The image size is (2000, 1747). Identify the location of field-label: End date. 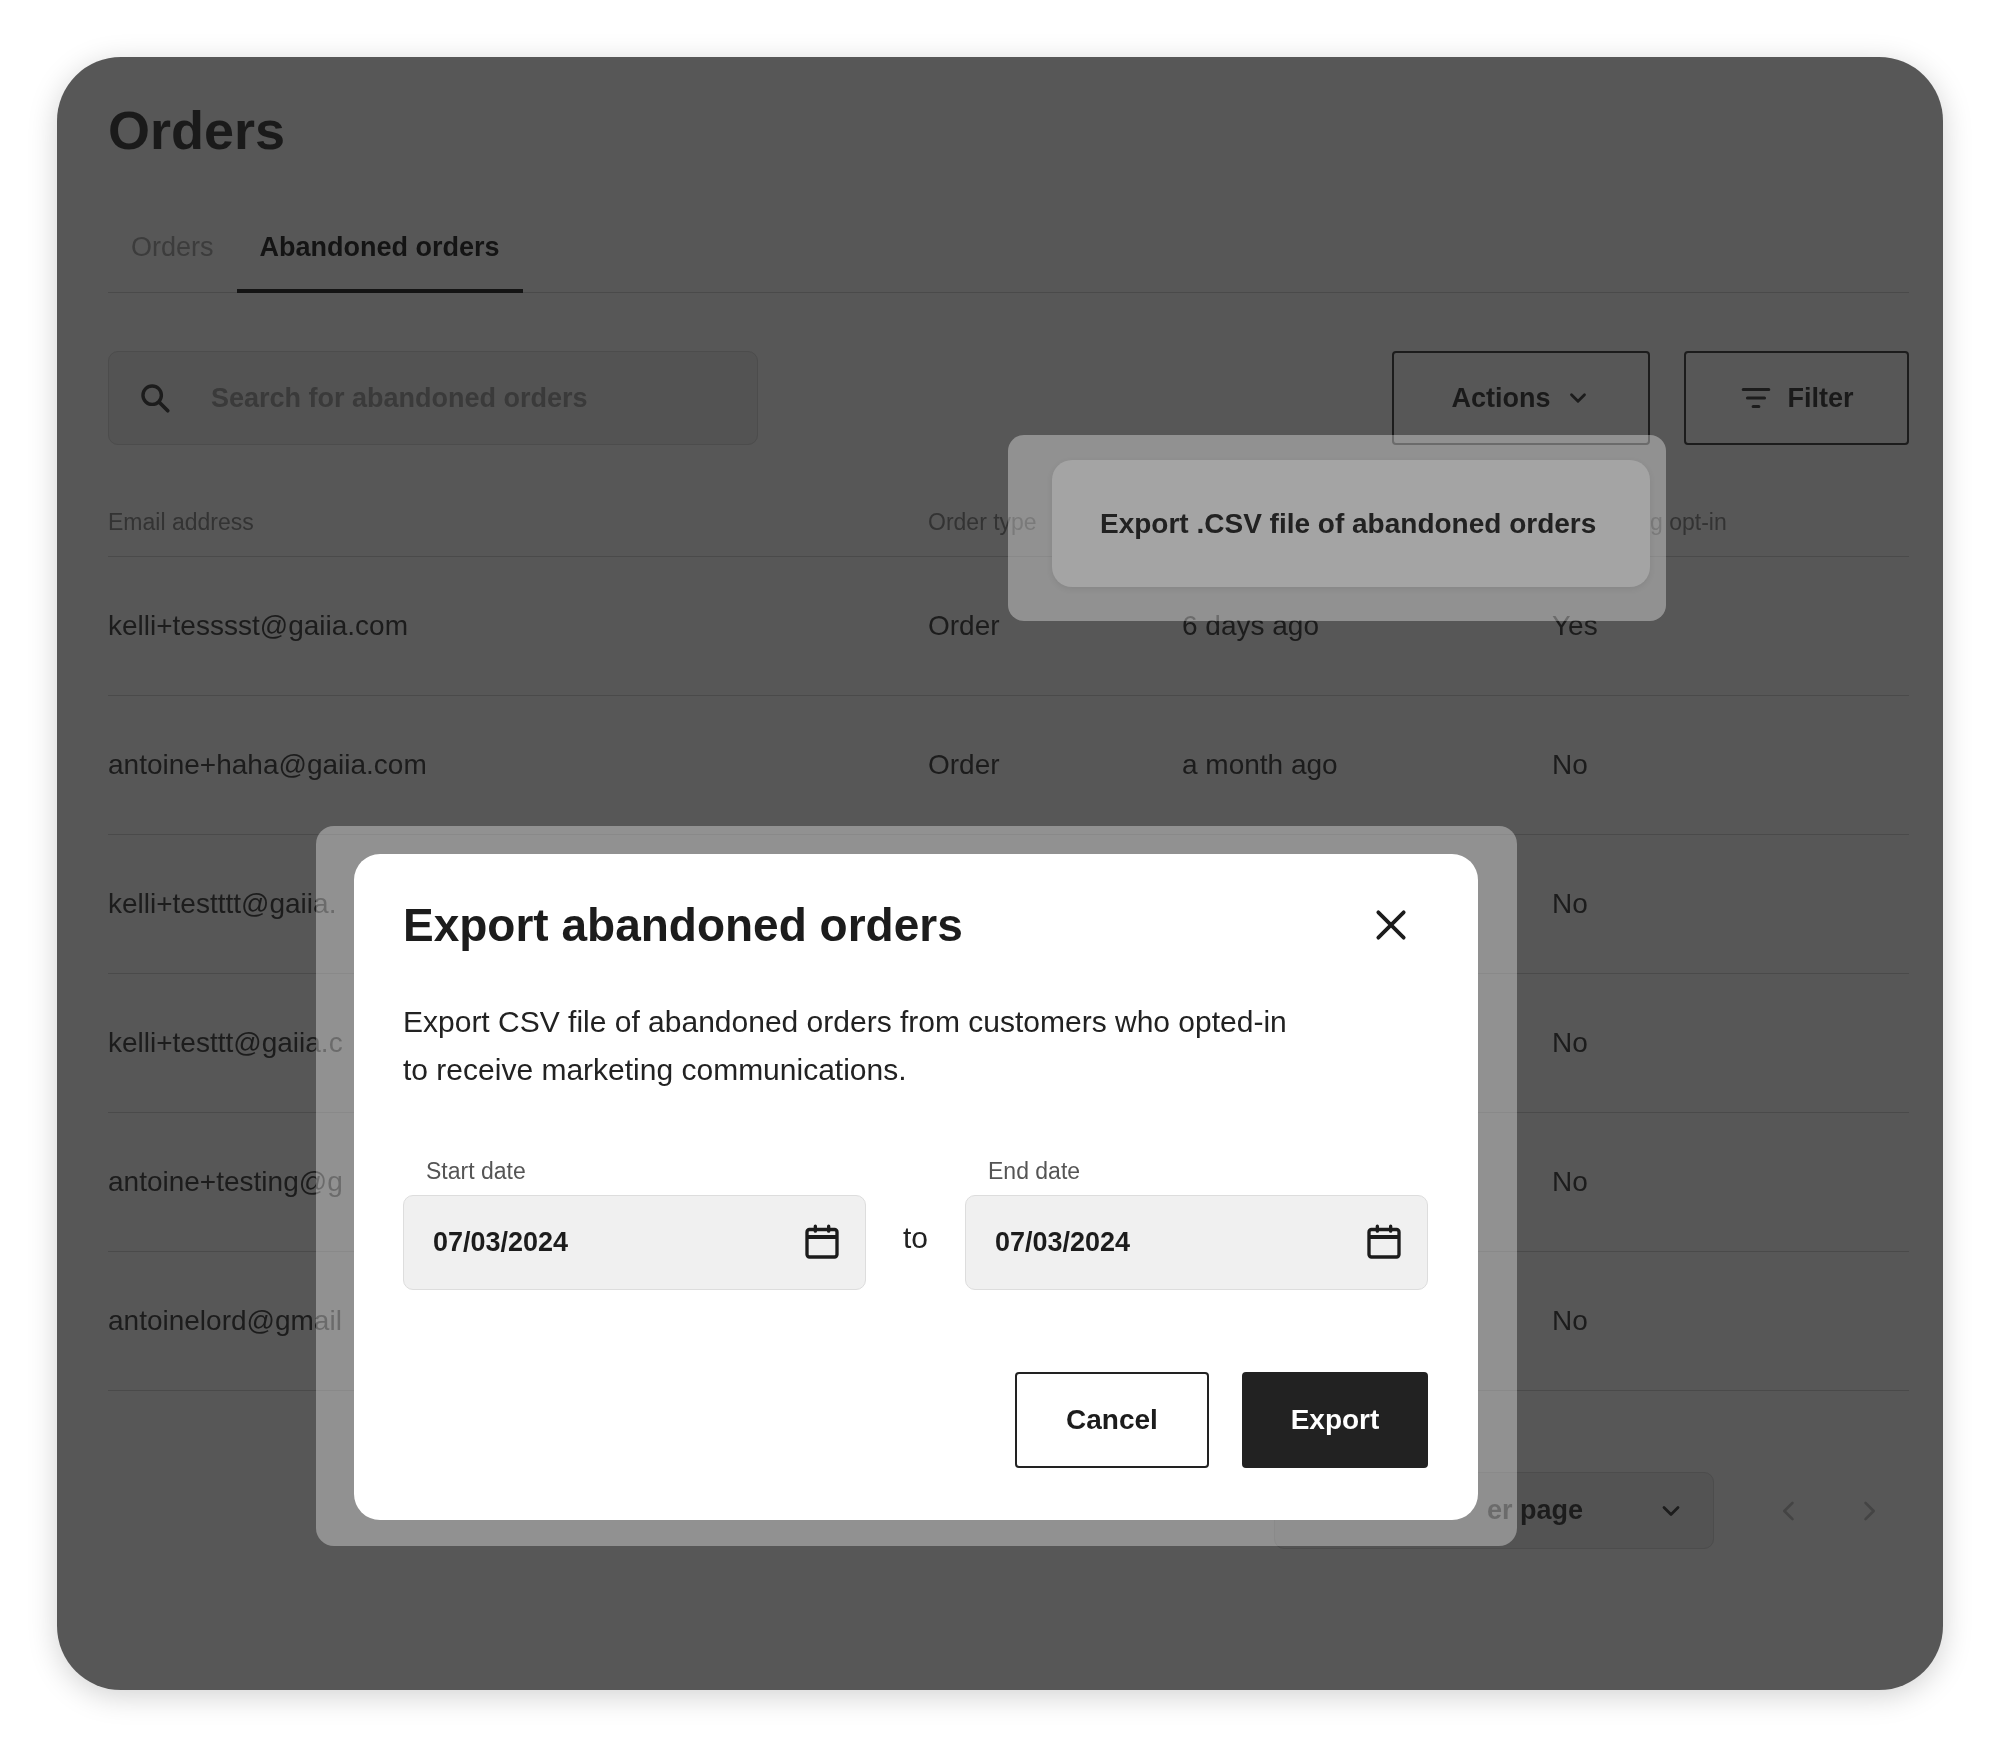
(1034, 1171).